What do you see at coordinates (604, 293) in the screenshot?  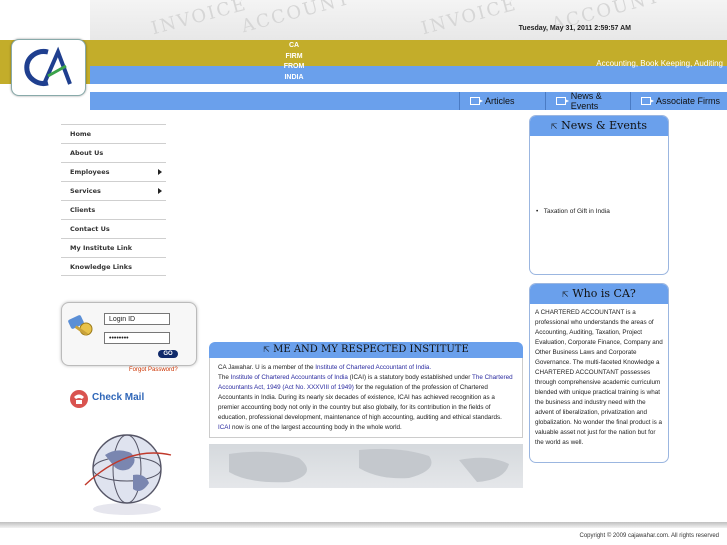 I see `who-title-text: Who is CA?` at bounding box center [604, 293].